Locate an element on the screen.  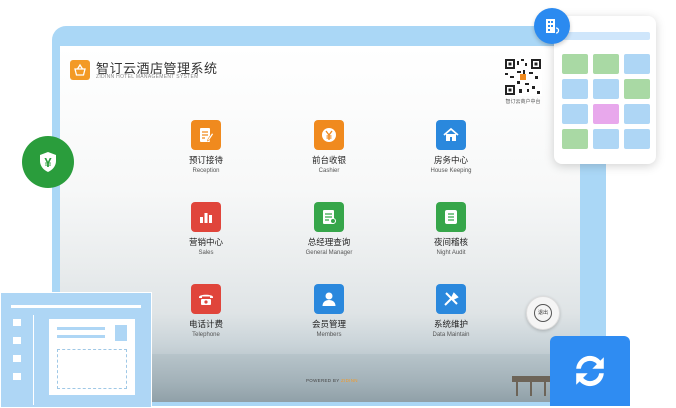
powered-by: POWERED BY ZIDINN is located at coordinates (332, 380).